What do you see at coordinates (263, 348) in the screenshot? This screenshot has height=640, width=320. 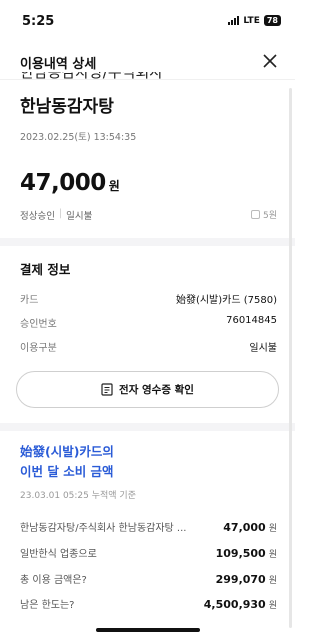 I see `info-value: 일시불` at bounding box center [263, 348].